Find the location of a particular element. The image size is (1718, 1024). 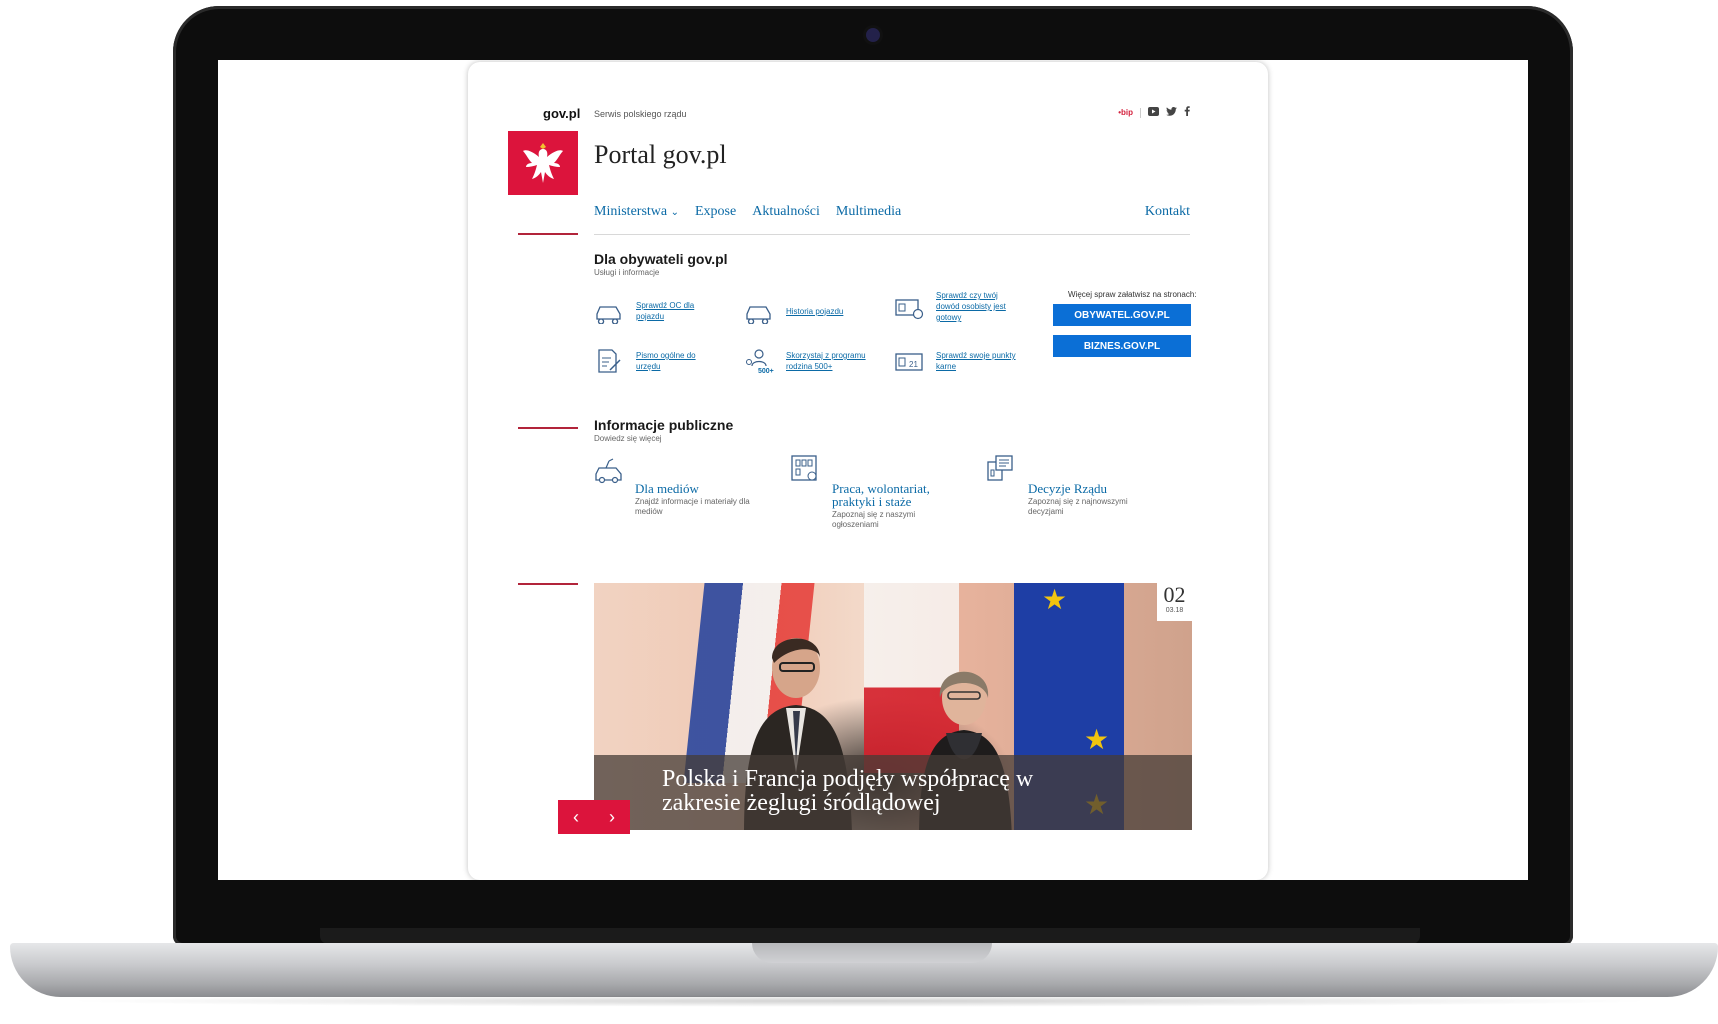

service-label: Pismo ogólne do urzędu is located at coordinates (666, 361).